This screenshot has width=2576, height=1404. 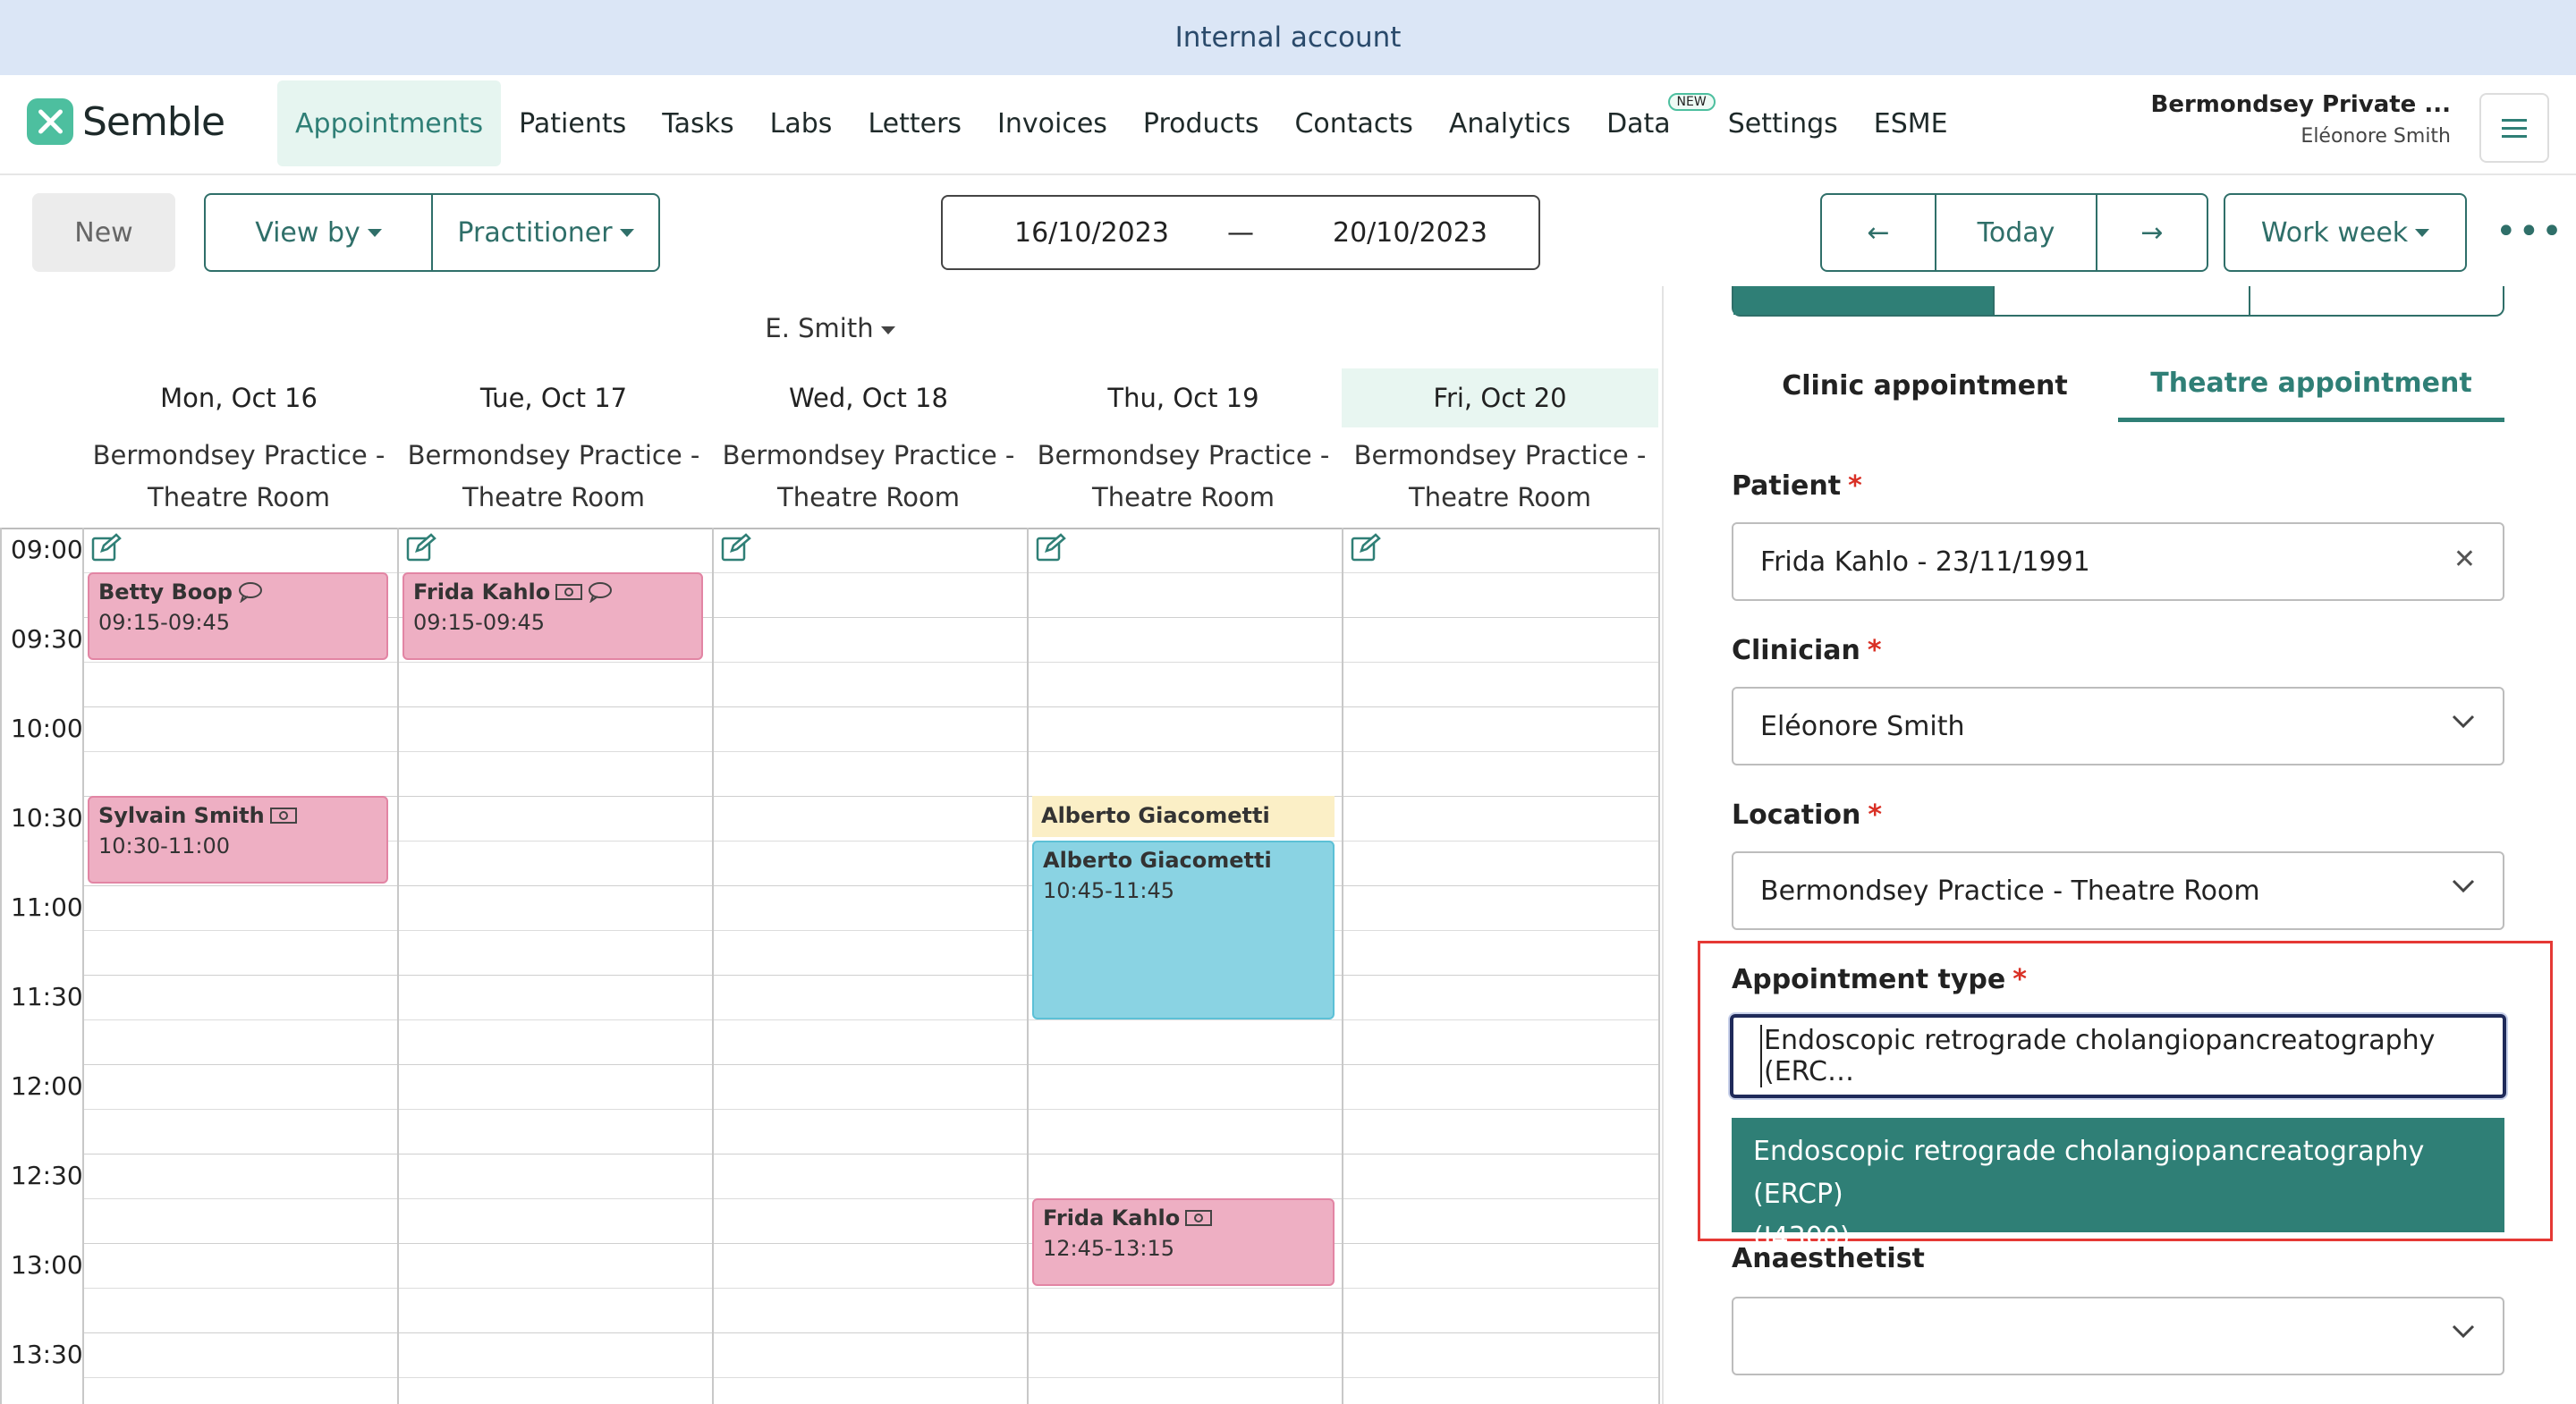 What do you see at coordinates (238, 840) in the screenshot?
I see `appointment-card: Sylvain Smith 10:30-11:00` at bounding box center [238, 840].